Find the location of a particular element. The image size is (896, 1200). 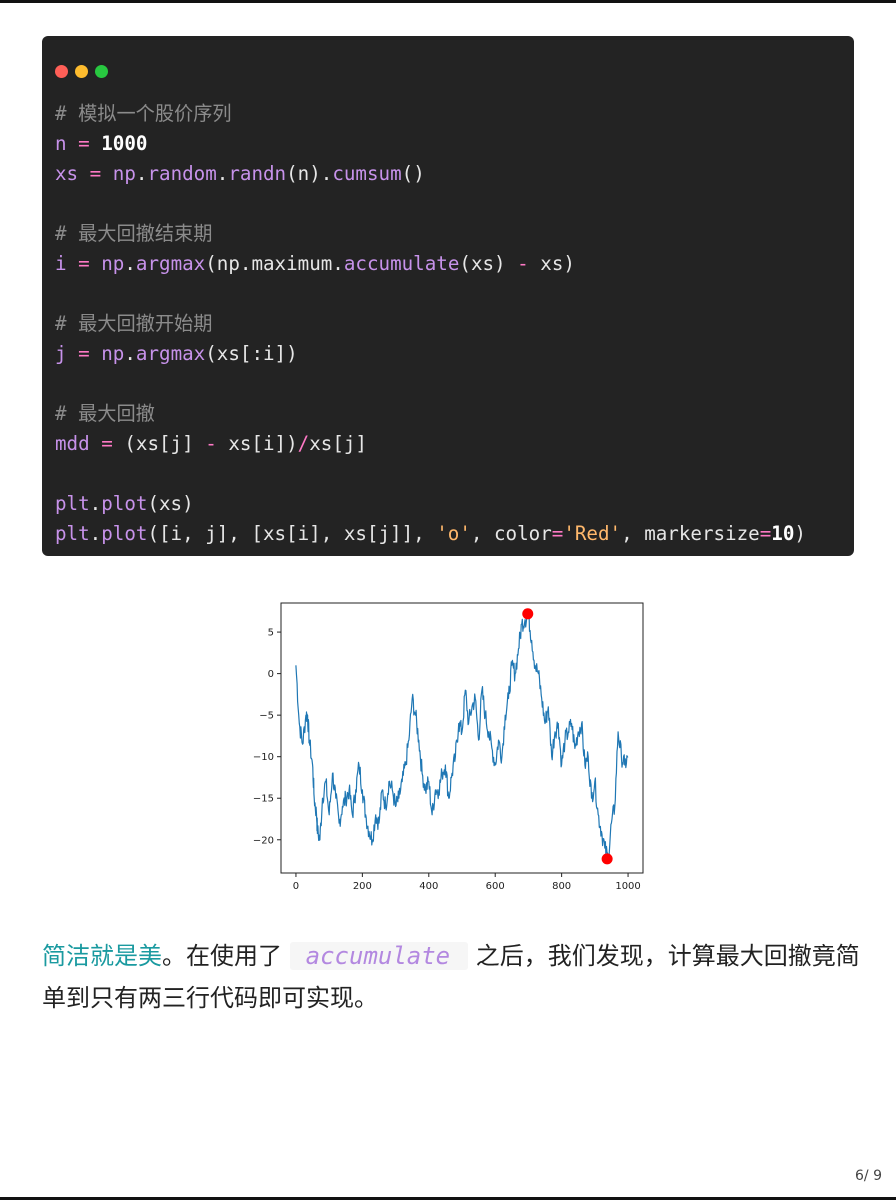

code-token: j is located at coordinates (61, 353).